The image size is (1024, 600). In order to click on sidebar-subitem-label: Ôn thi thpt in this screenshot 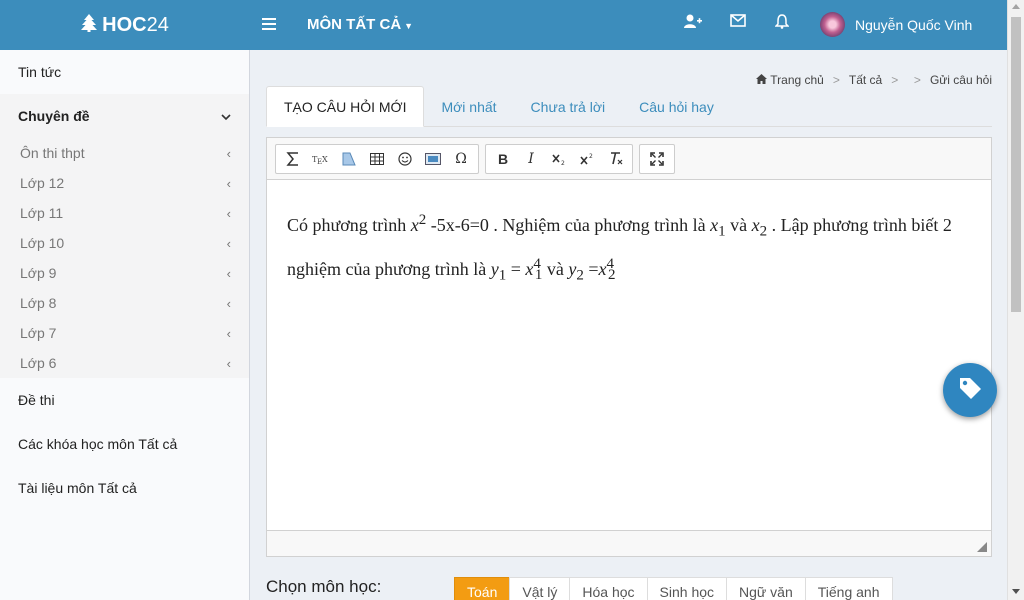, I will do `click(52, 153)`.